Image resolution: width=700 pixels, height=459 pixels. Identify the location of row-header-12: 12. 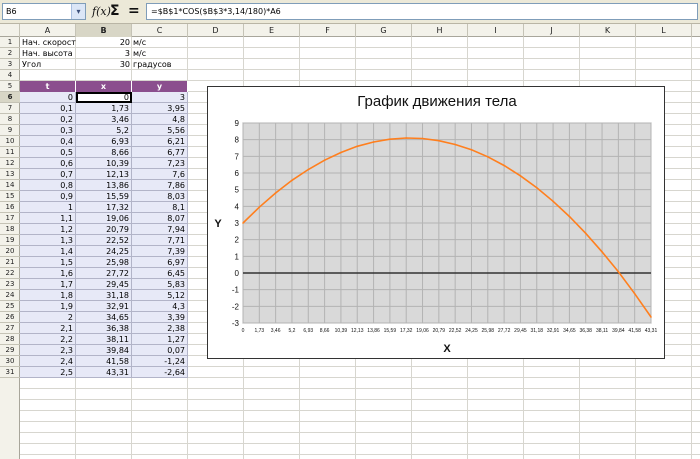
(10, 163).